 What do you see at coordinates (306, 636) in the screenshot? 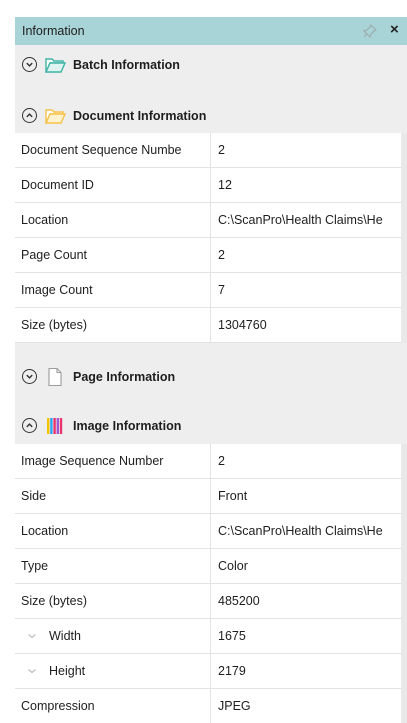
I see `property-value: 1675` at bounding box center [306, 636].